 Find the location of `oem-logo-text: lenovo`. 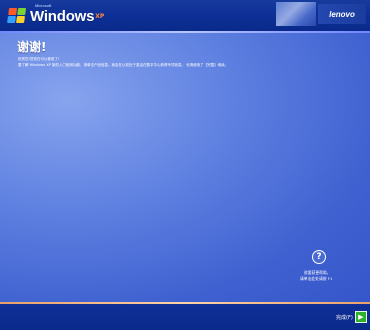

oem-logo-text: lenovo is located at coordinates (342, 14).